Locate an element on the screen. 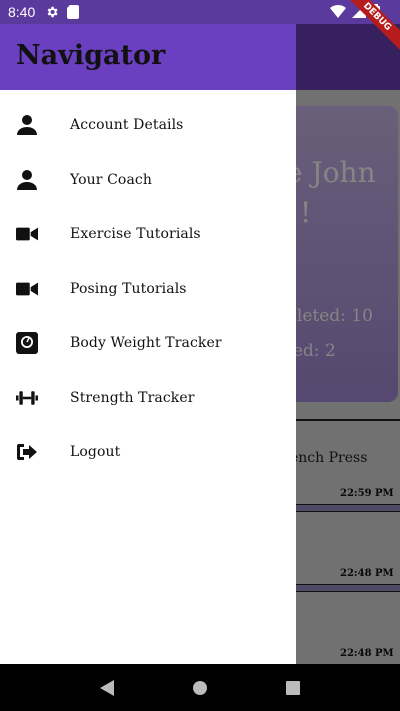 This screenshot has height=711, width=400. menu-item-label: Your Coach is located at coordinates (111, 179).